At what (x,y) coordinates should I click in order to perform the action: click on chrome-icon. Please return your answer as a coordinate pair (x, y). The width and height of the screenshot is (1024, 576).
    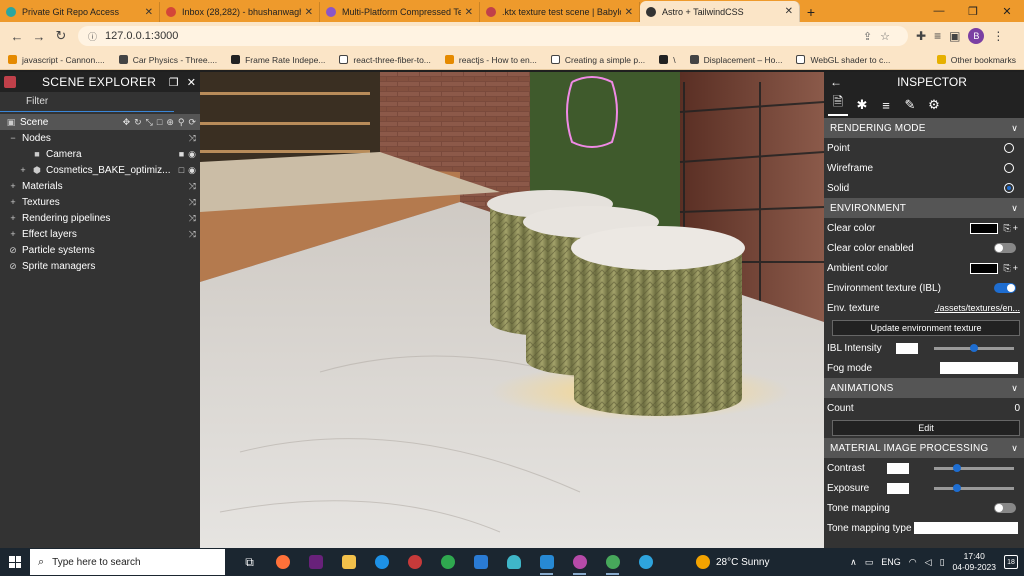
    Looking at the image, I should click on (447, 562).